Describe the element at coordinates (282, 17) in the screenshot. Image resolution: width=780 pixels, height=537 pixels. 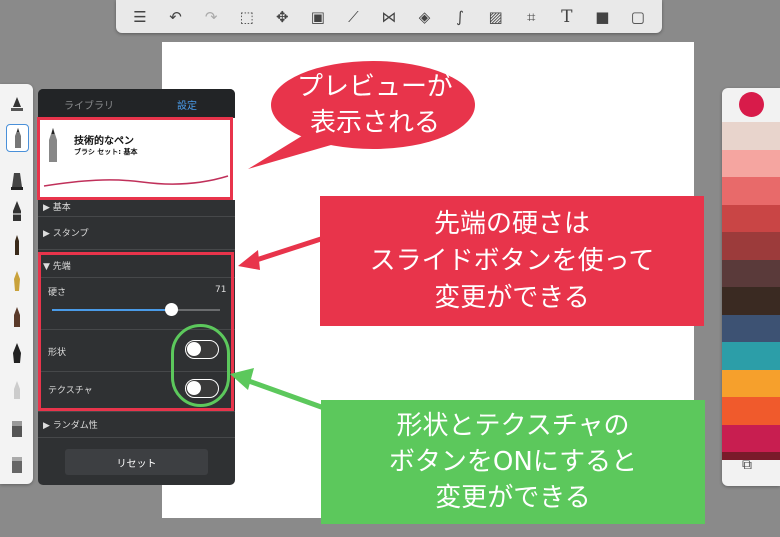
I see `transform-icon: ✥` at that location.